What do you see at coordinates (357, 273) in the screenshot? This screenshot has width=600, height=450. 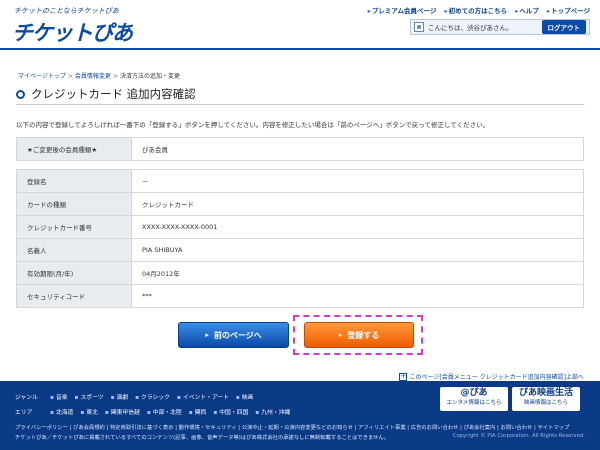 I see `expiry-value: 04月2012年` at bounding box center [357, 273].